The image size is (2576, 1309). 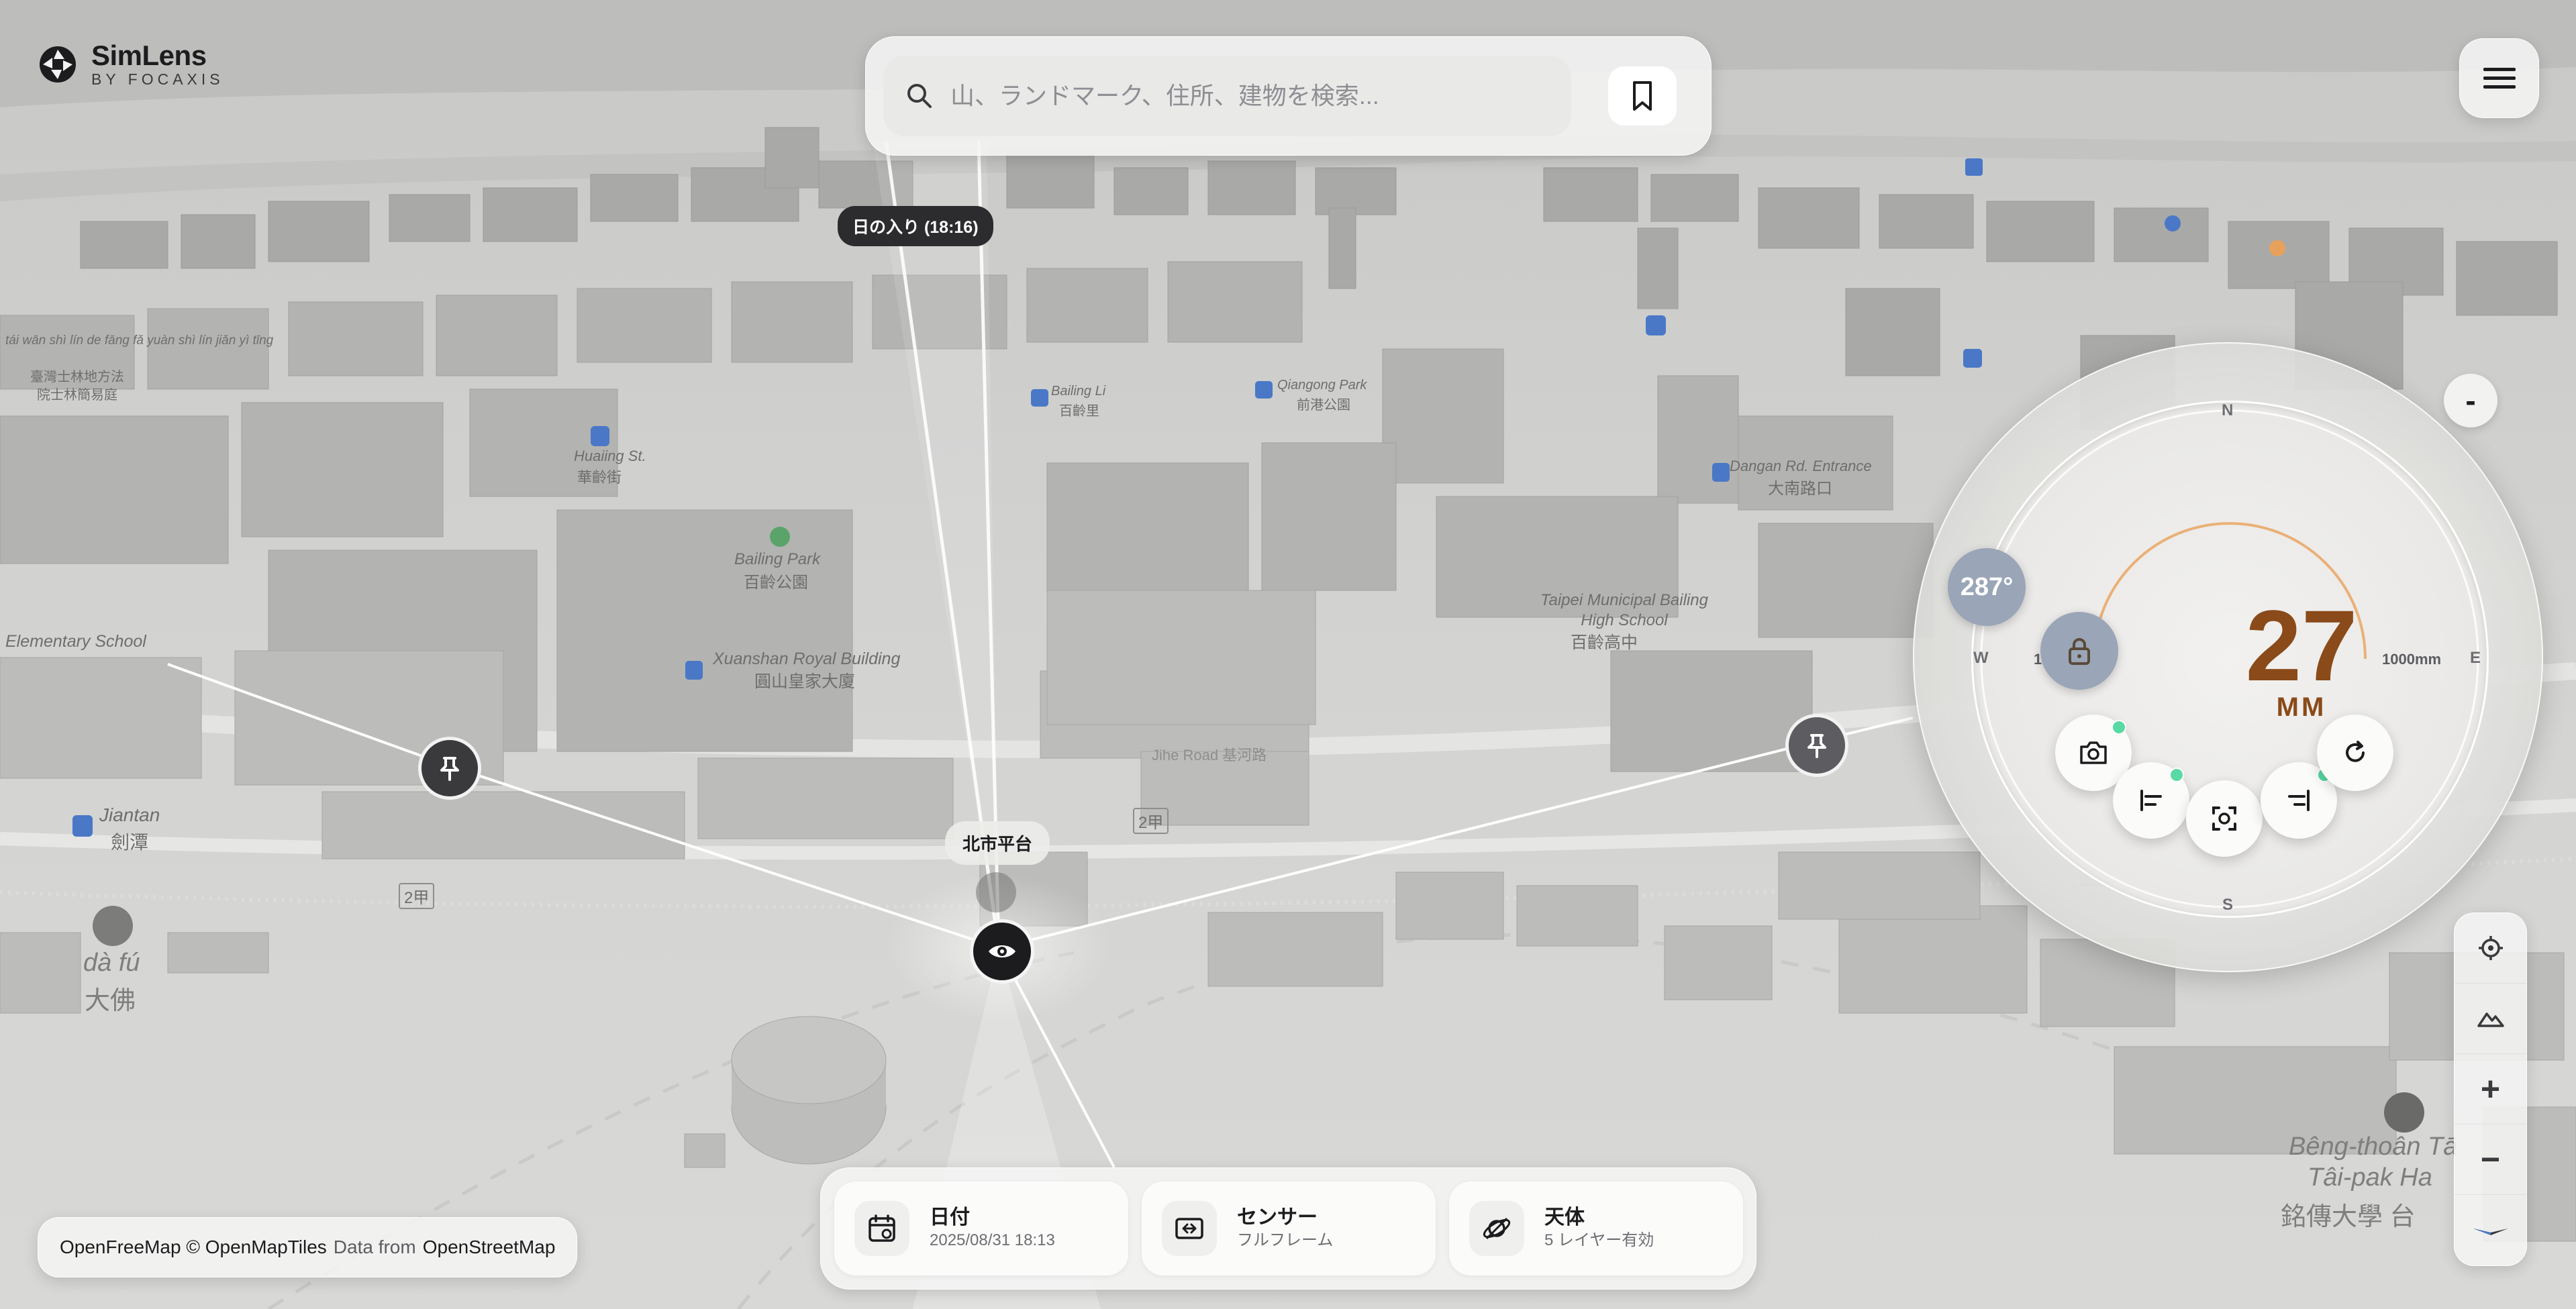 I want to click on search-input, so click(x=1252, y=96).